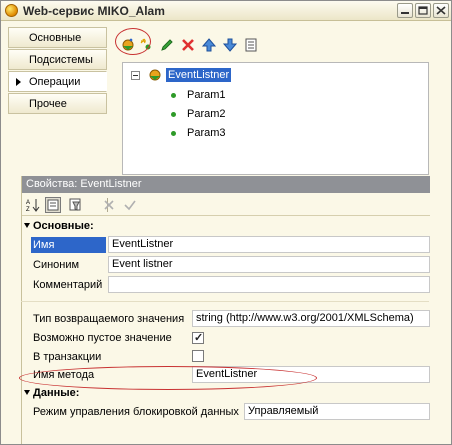 This screenshot has width=452, height=445. I want to click on nullable-checkbox: ✓, so click(198, 338).